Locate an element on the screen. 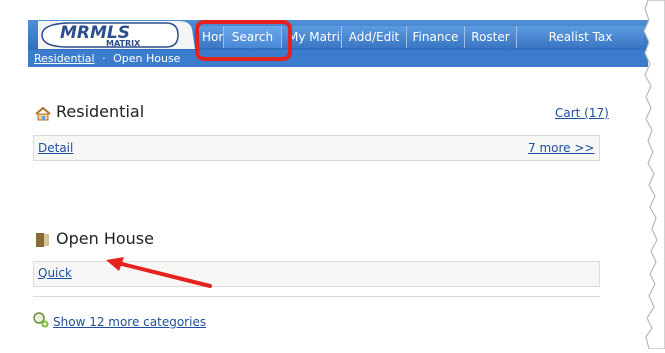  residential-title: Residential is located at coordinates (100, 111).